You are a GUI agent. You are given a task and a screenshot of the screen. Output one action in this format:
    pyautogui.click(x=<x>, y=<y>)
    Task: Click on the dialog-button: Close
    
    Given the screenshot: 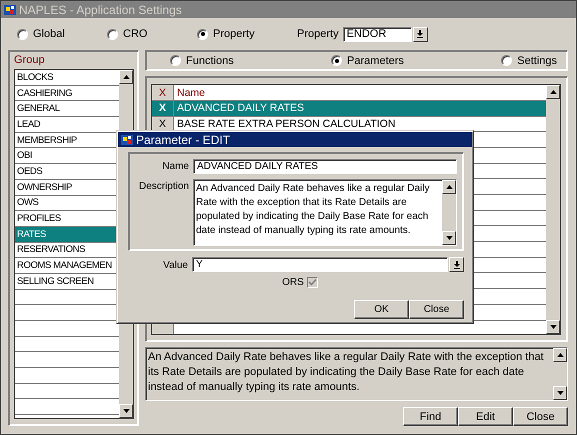 What is the action you would take?
    pyautogui.click(x=436, y=309)
    